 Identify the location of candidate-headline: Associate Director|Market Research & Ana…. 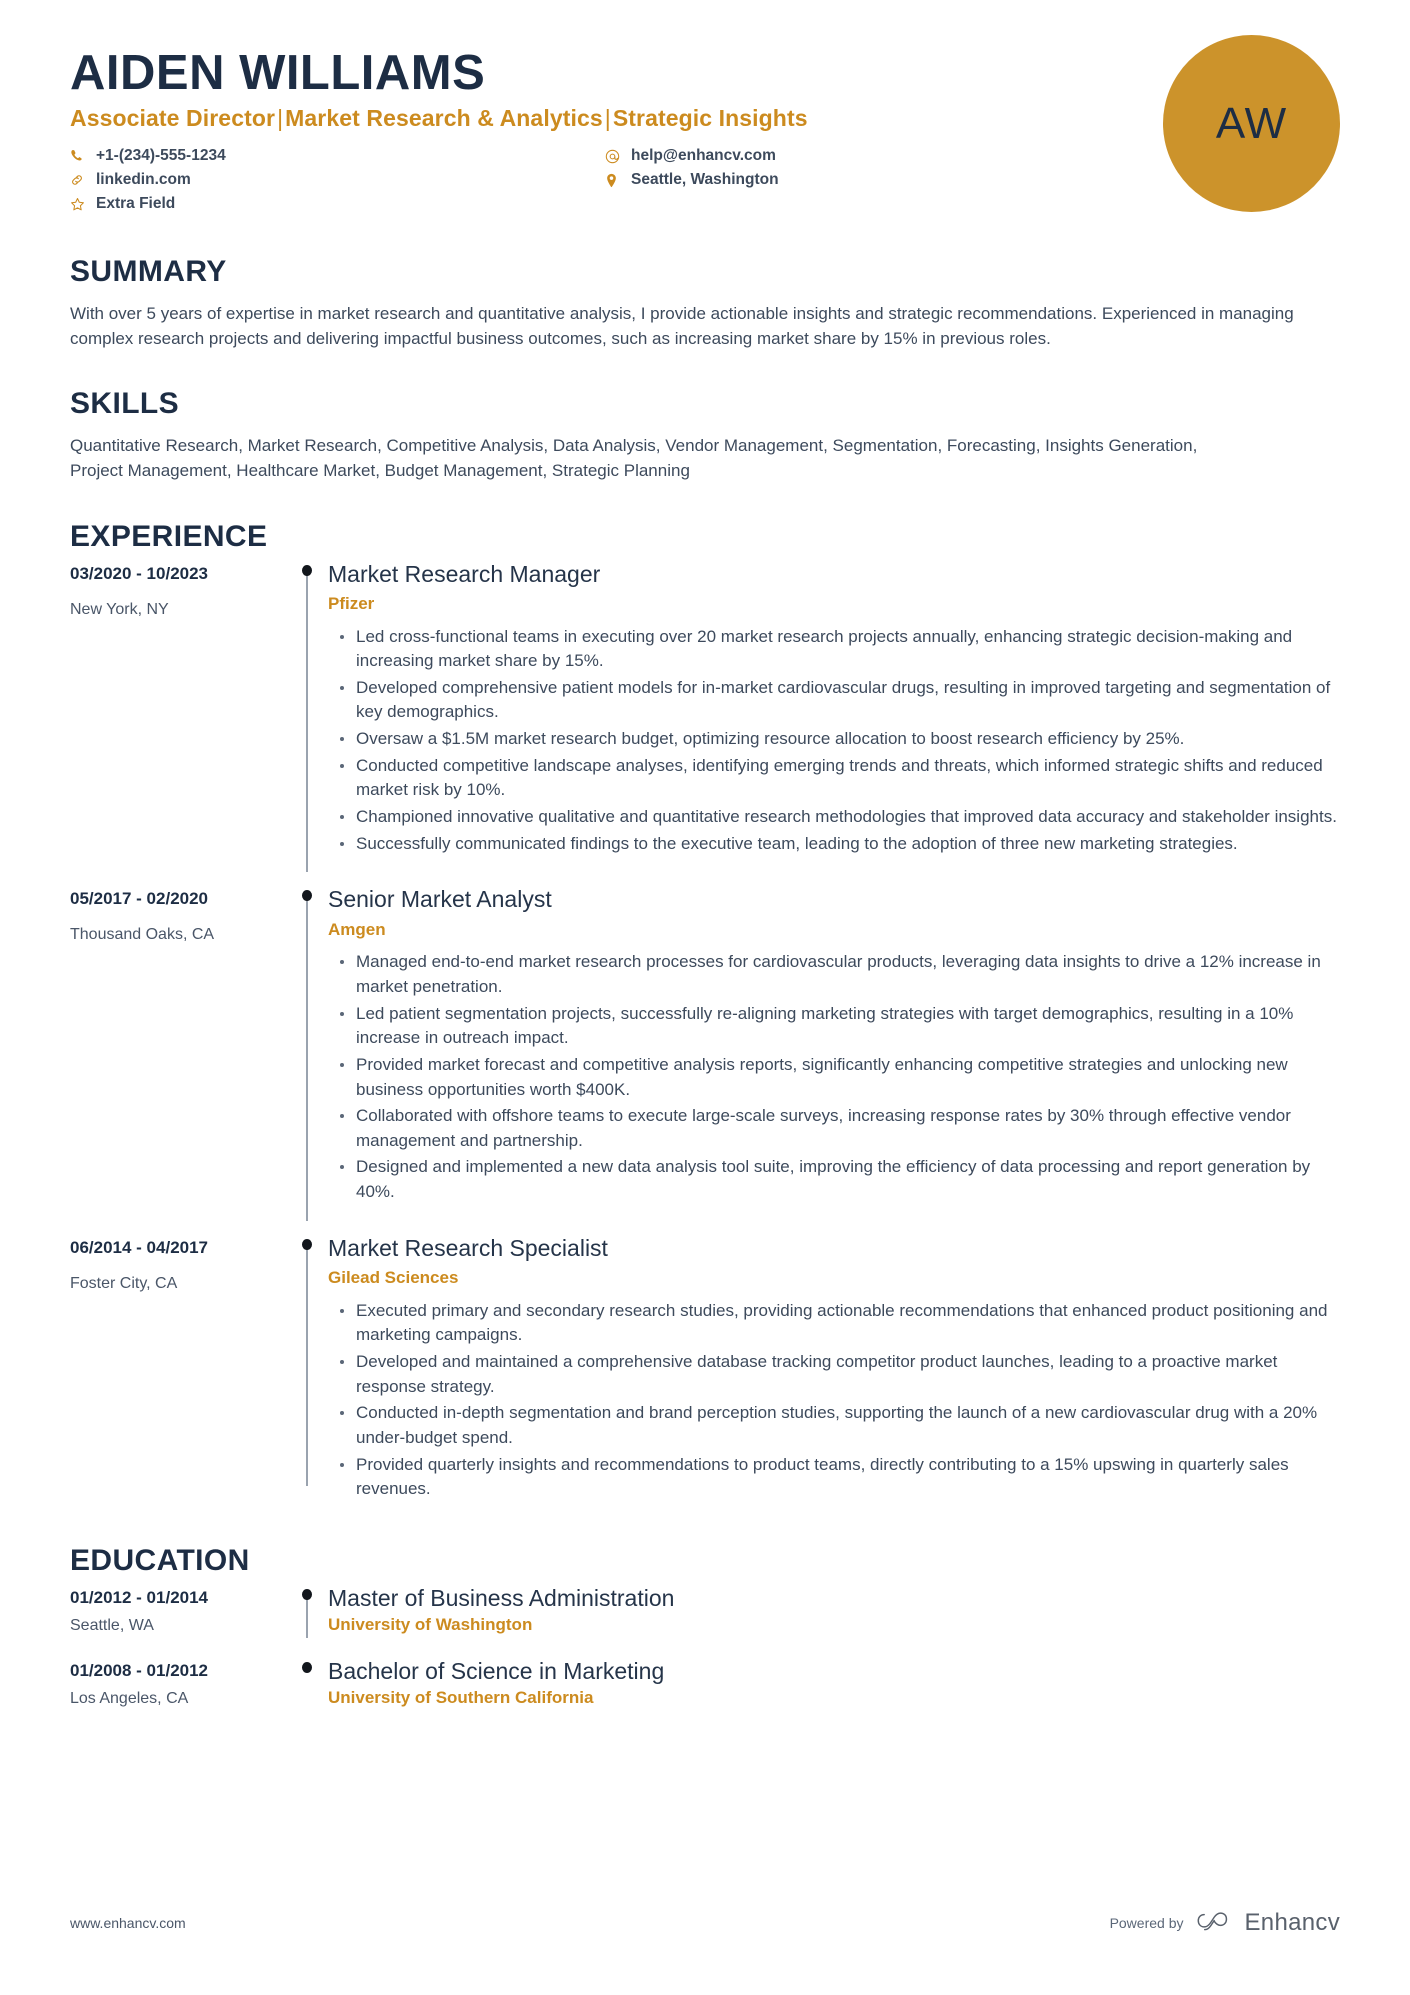
(705, 118).